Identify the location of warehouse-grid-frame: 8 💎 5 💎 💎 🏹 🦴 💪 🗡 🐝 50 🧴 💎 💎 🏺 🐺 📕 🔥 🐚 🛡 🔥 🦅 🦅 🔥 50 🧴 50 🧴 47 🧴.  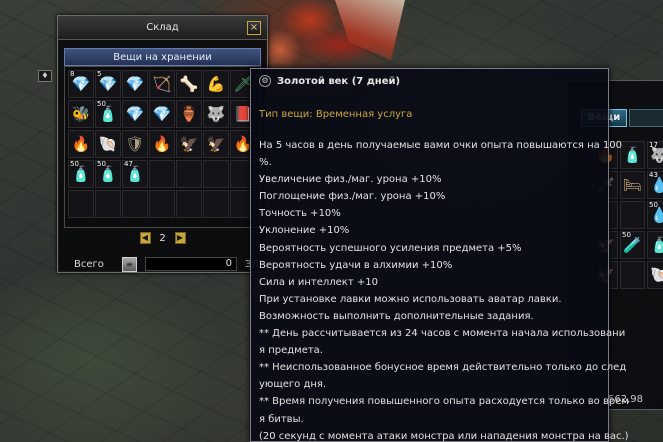
(162, 147).